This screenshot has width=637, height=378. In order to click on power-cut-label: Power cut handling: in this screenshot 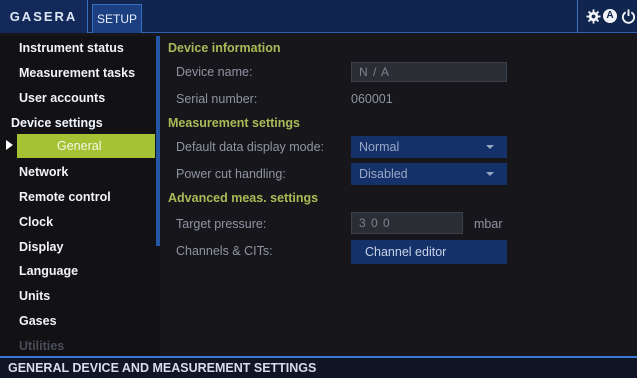, I will do `click(231, 174)`.